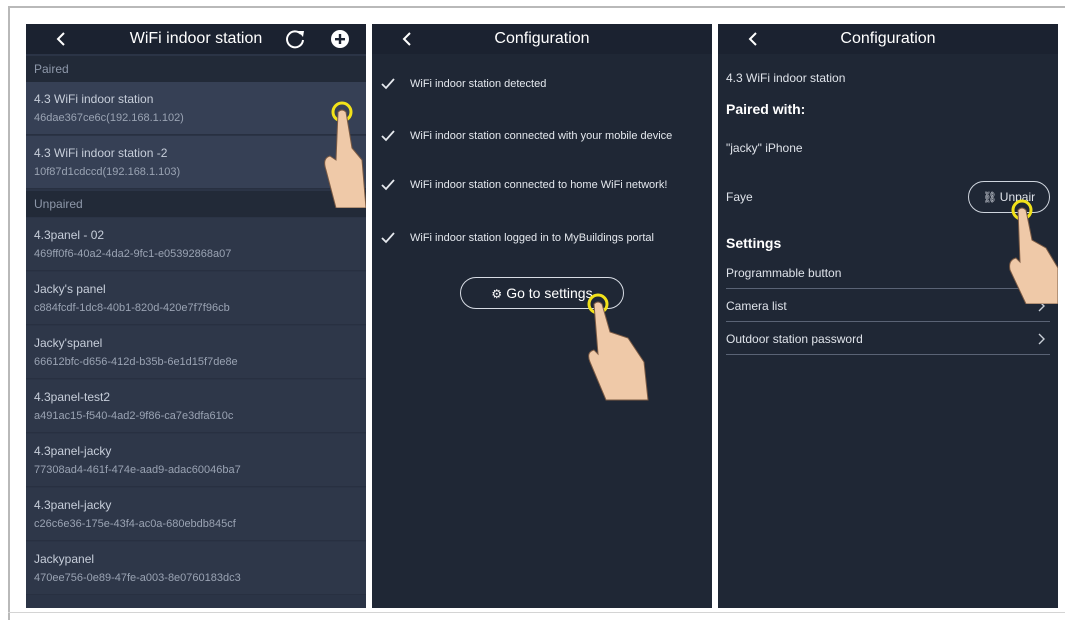 This screenshot has height=620, width=1065. I want to click on row-label: Programmable button, so click(784, 273).